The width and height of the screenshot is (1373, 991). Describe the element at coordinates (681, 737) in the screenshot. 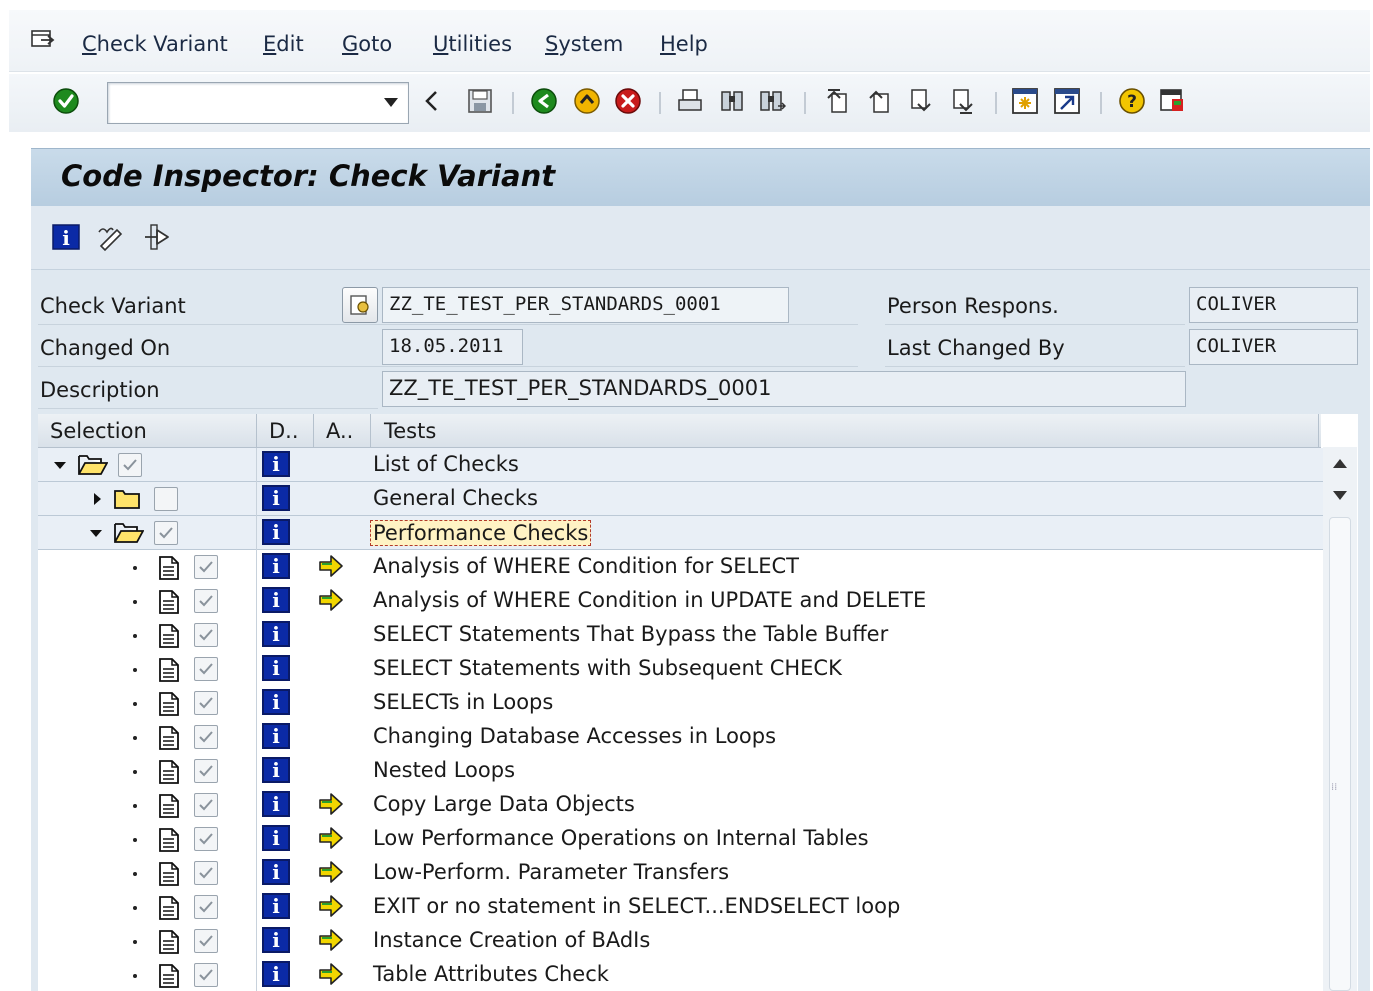

I see `tree-row: i Changing Database Accesses in Loops` at that location.